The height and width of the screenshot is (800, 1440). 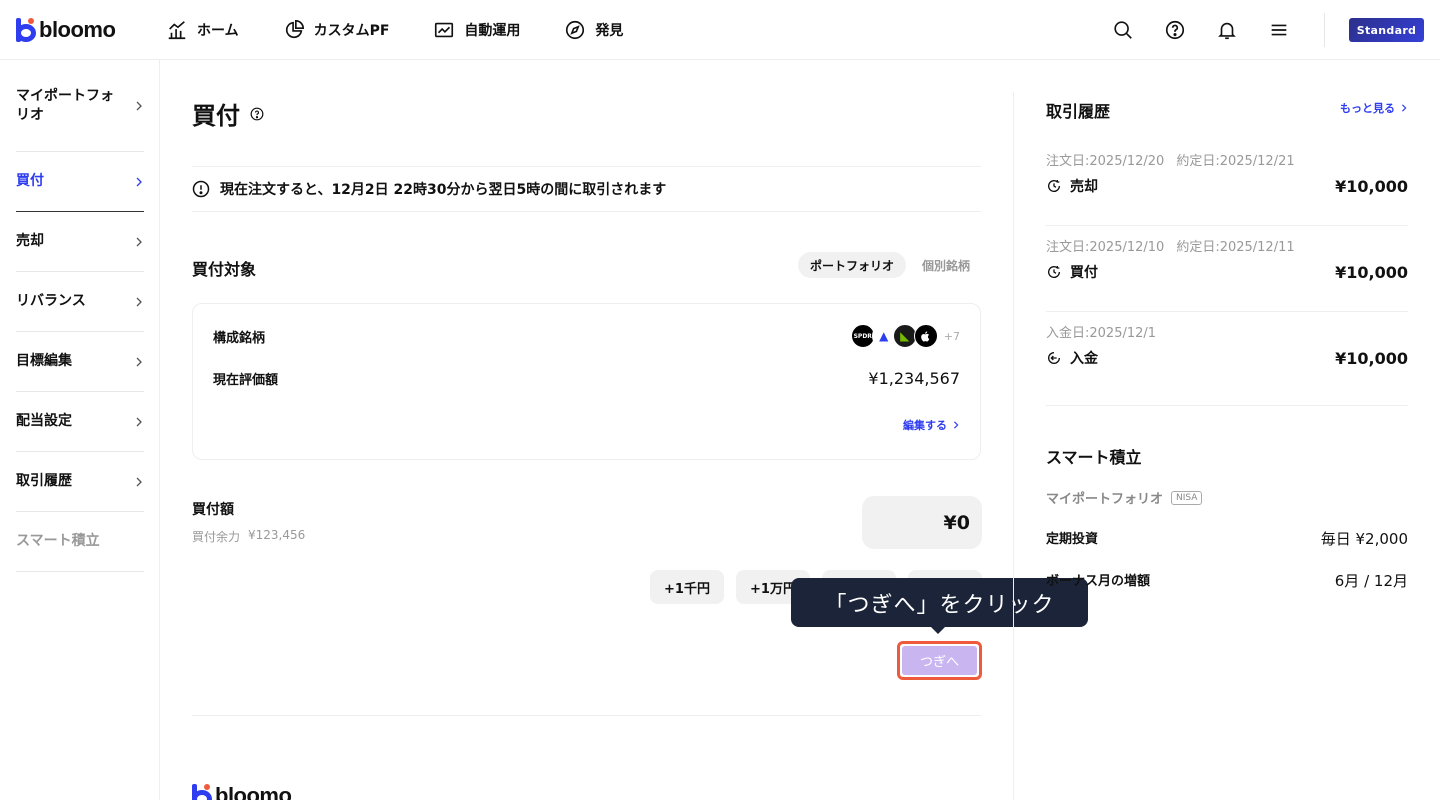 I want to click on smart-row-value: 6月 / 12月, so click(x=1371, y=581).